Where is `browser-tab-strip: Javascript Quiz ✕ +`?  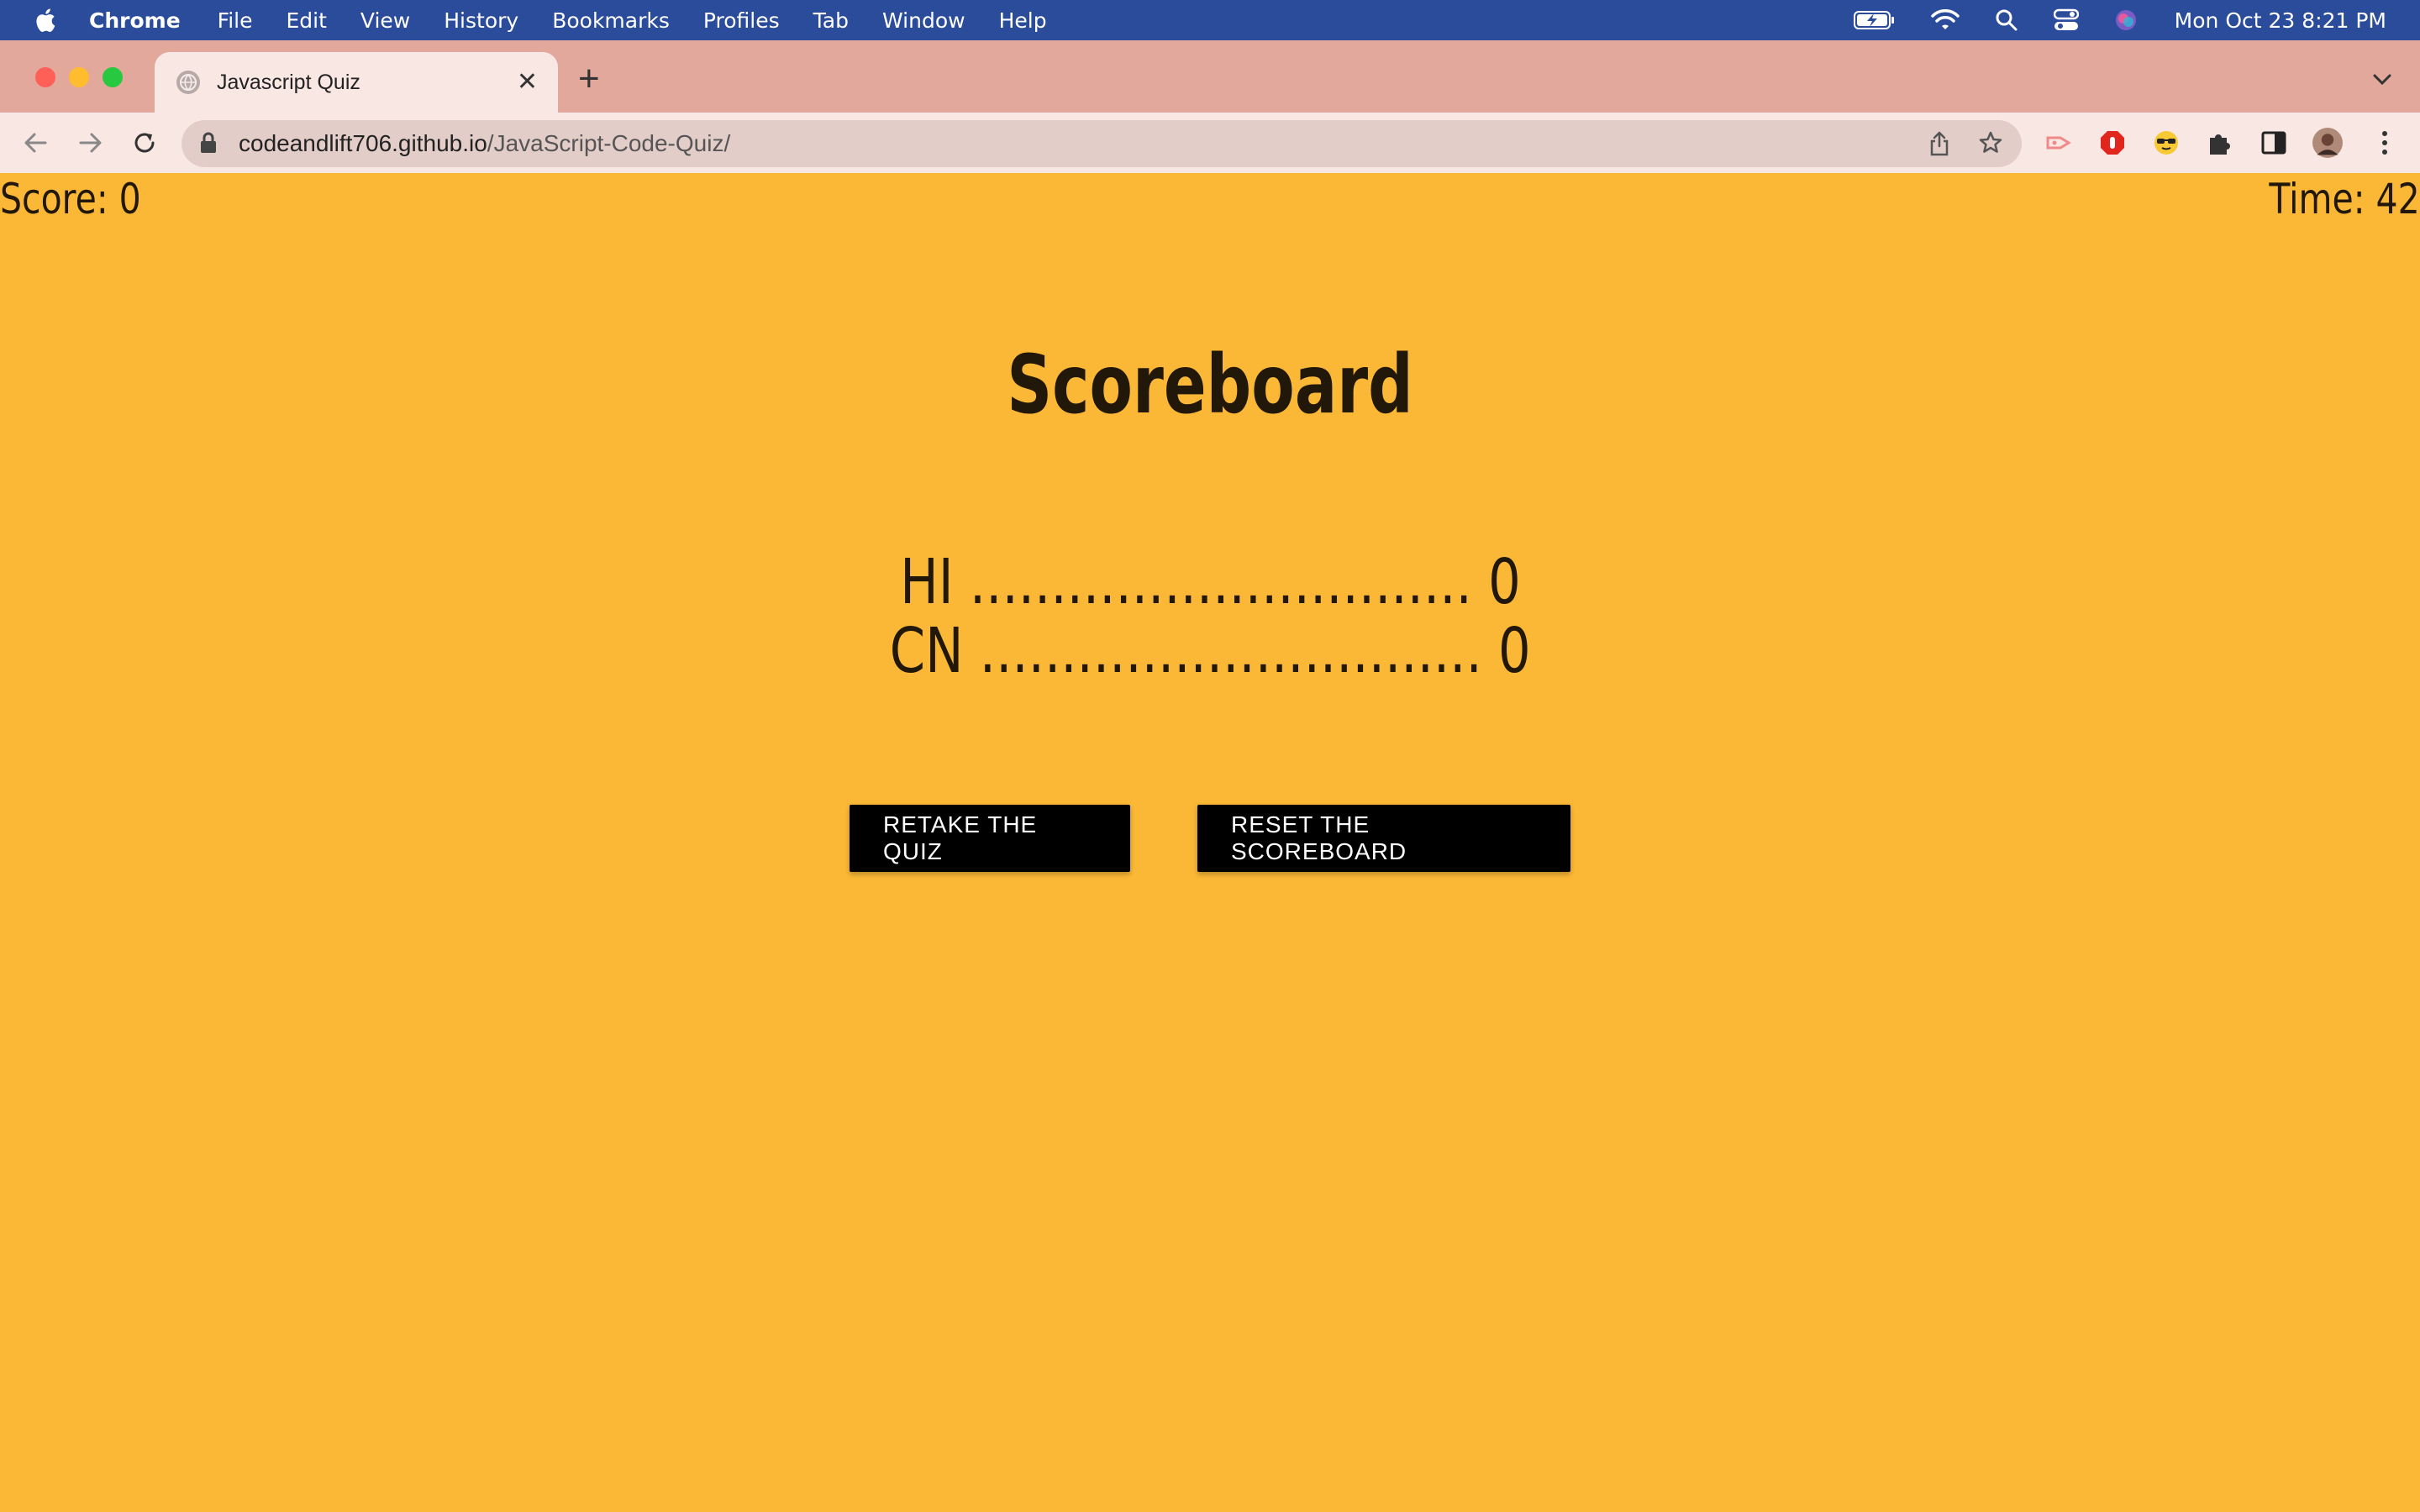
browser-tab-strip: Javascript Quiz ✕ + is located at coordinates (1210, 76).